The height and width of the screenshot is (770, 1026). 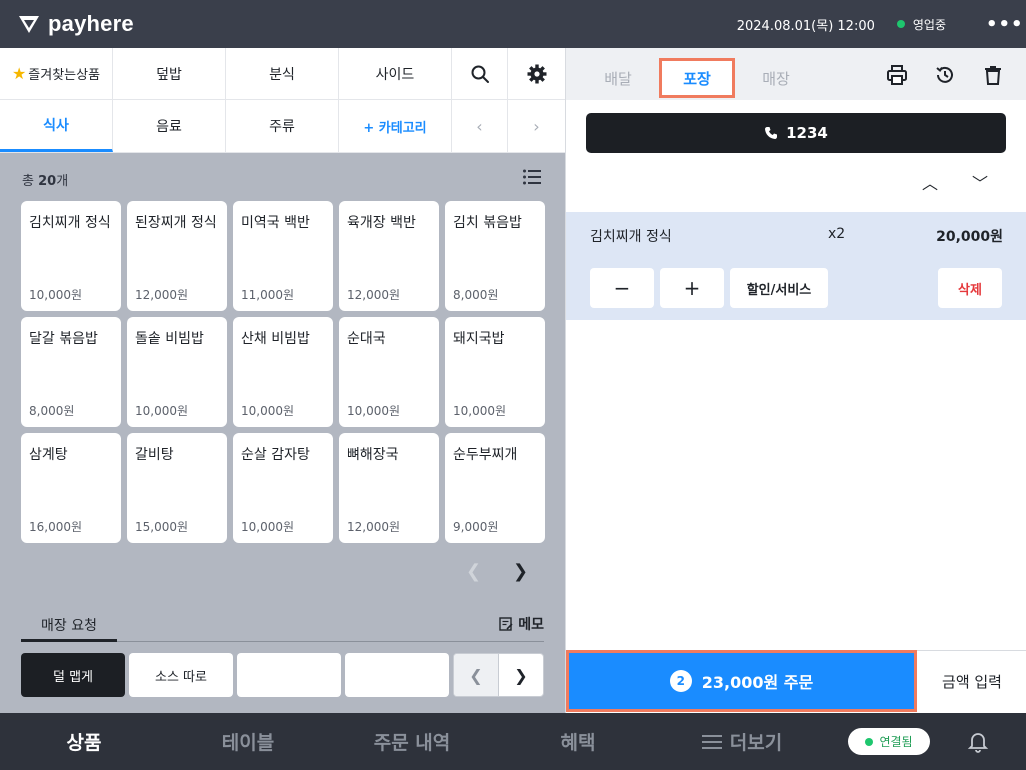 I want to click on tab-dine-in: 매장, so click(x=776, y=78).